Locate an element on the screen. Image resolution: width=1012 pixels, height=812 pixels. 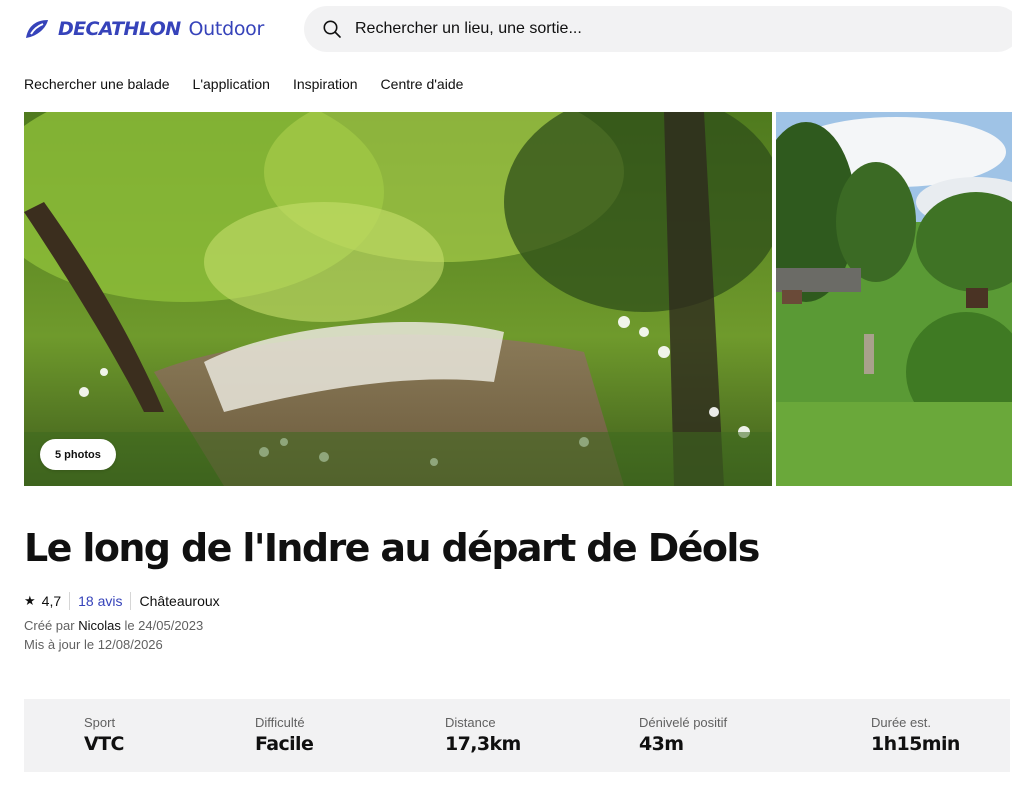
stat-duration: Durée est. 1h15min is located at coordinates (915, 735).